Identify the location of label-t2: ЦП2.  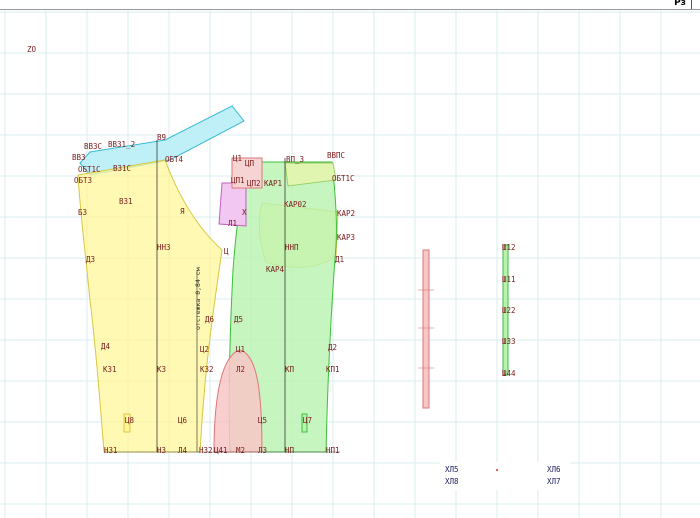
(254, 183).